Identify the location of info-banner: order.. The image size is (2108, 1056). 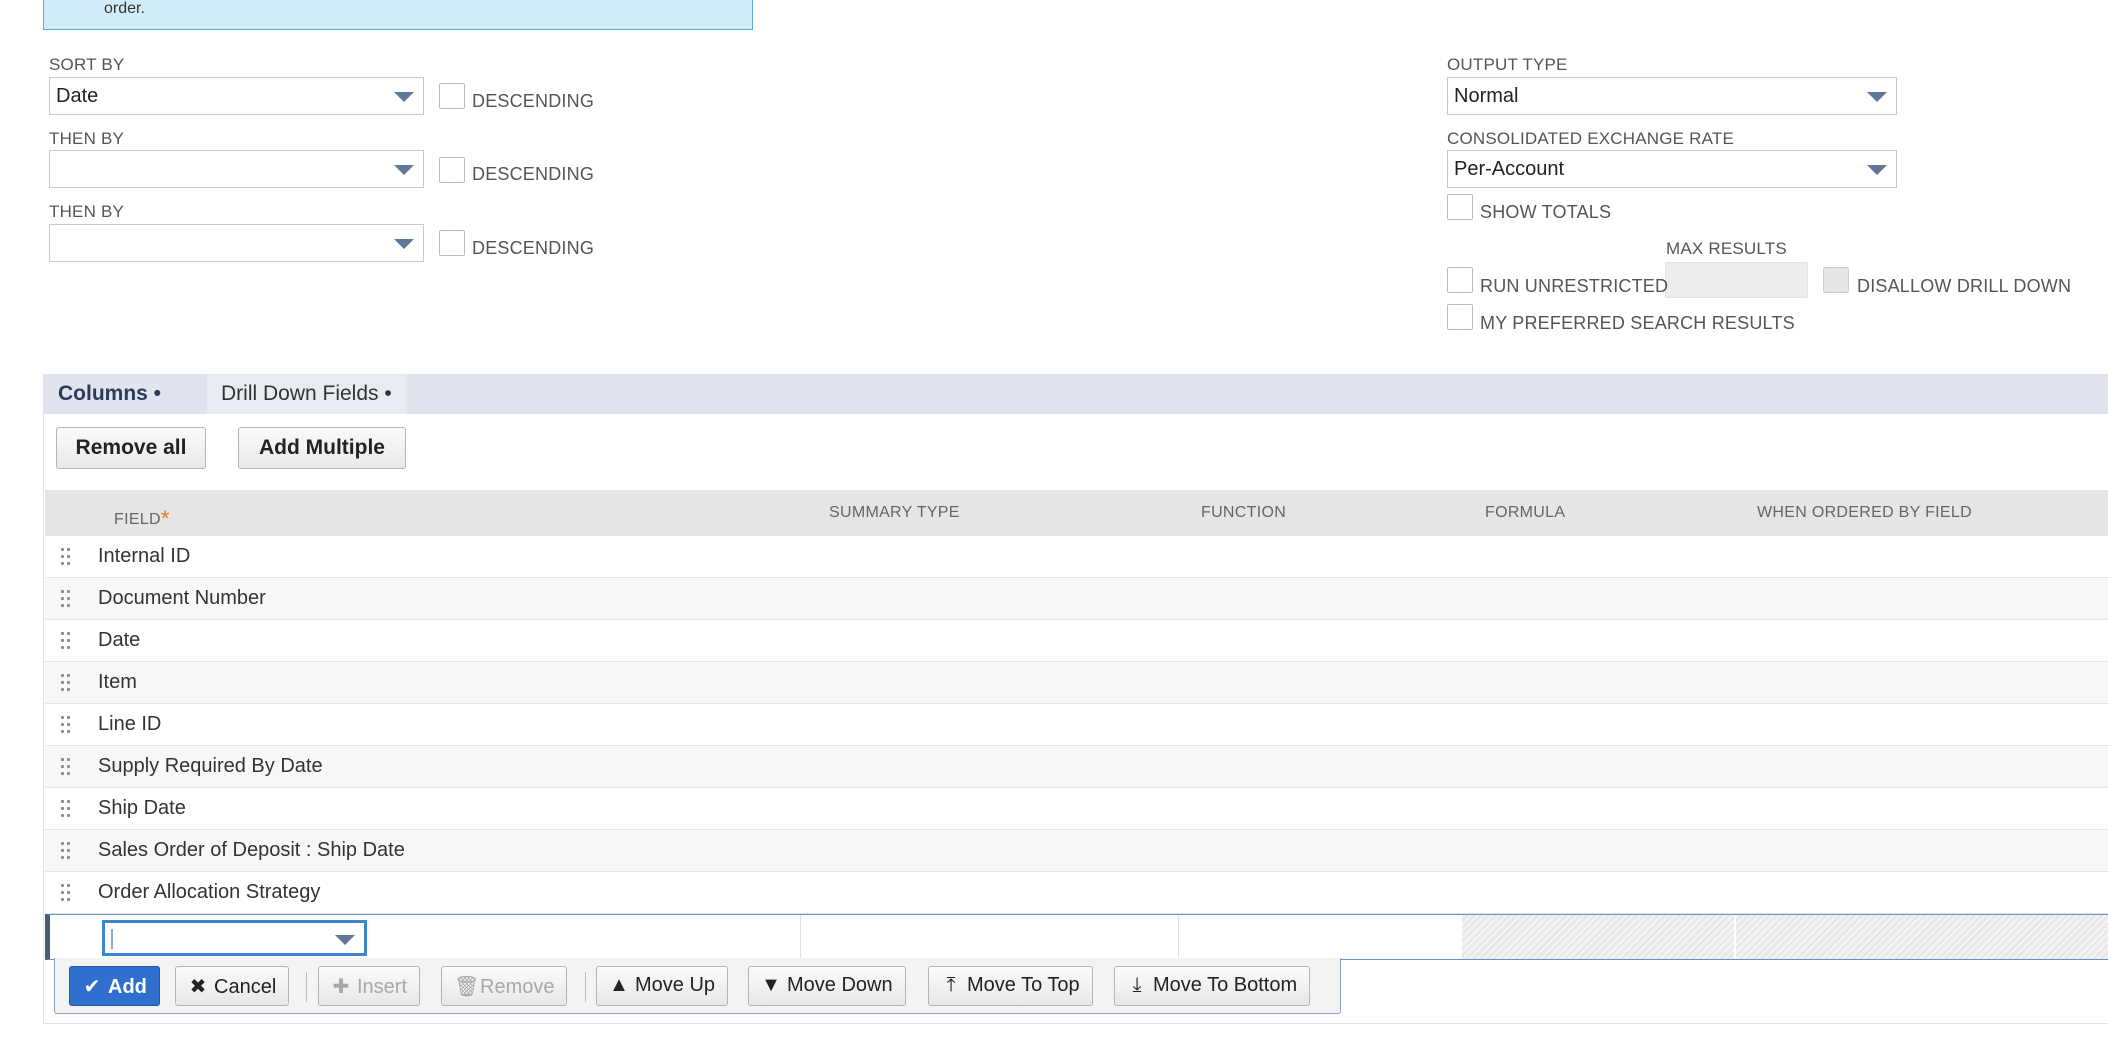
(398, 15).